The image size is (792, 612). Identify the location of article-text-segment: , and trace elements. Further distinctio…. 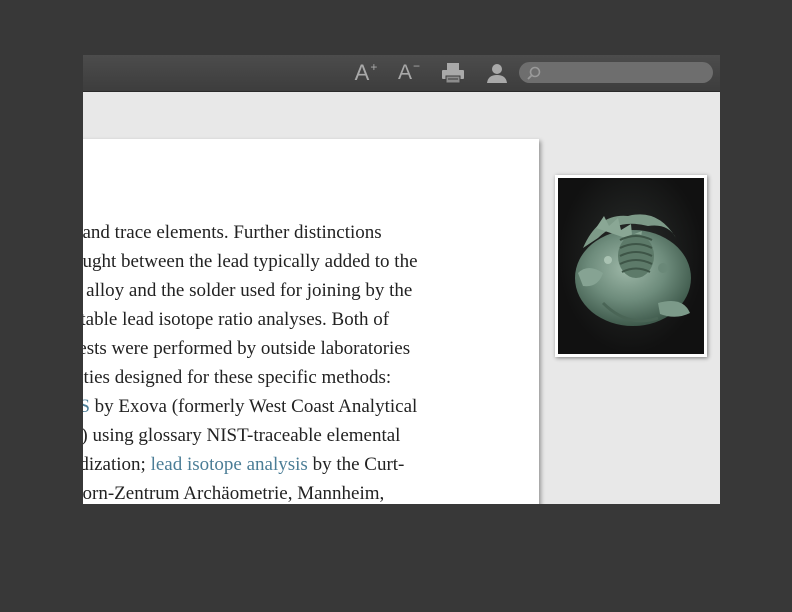
(232, 232).